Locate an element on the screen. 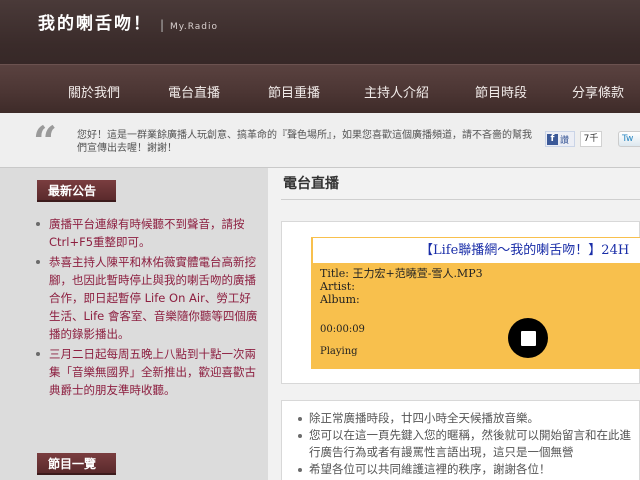 The width and height of the screenshot is (640, 480). program-section-title: 節目一覽 is located at coordinates (76, 464).